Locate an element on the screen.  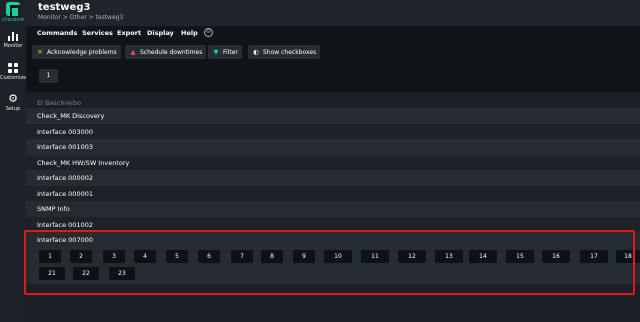
table-row: Interface 001003 is located at coordinates (333, 147).